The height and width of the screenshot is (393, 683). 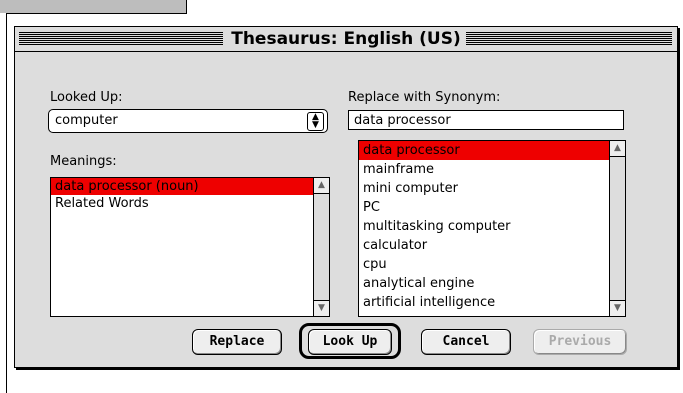 I want to click on dialog-title: Thesaurus: English (US), so click(x=346, y=39).